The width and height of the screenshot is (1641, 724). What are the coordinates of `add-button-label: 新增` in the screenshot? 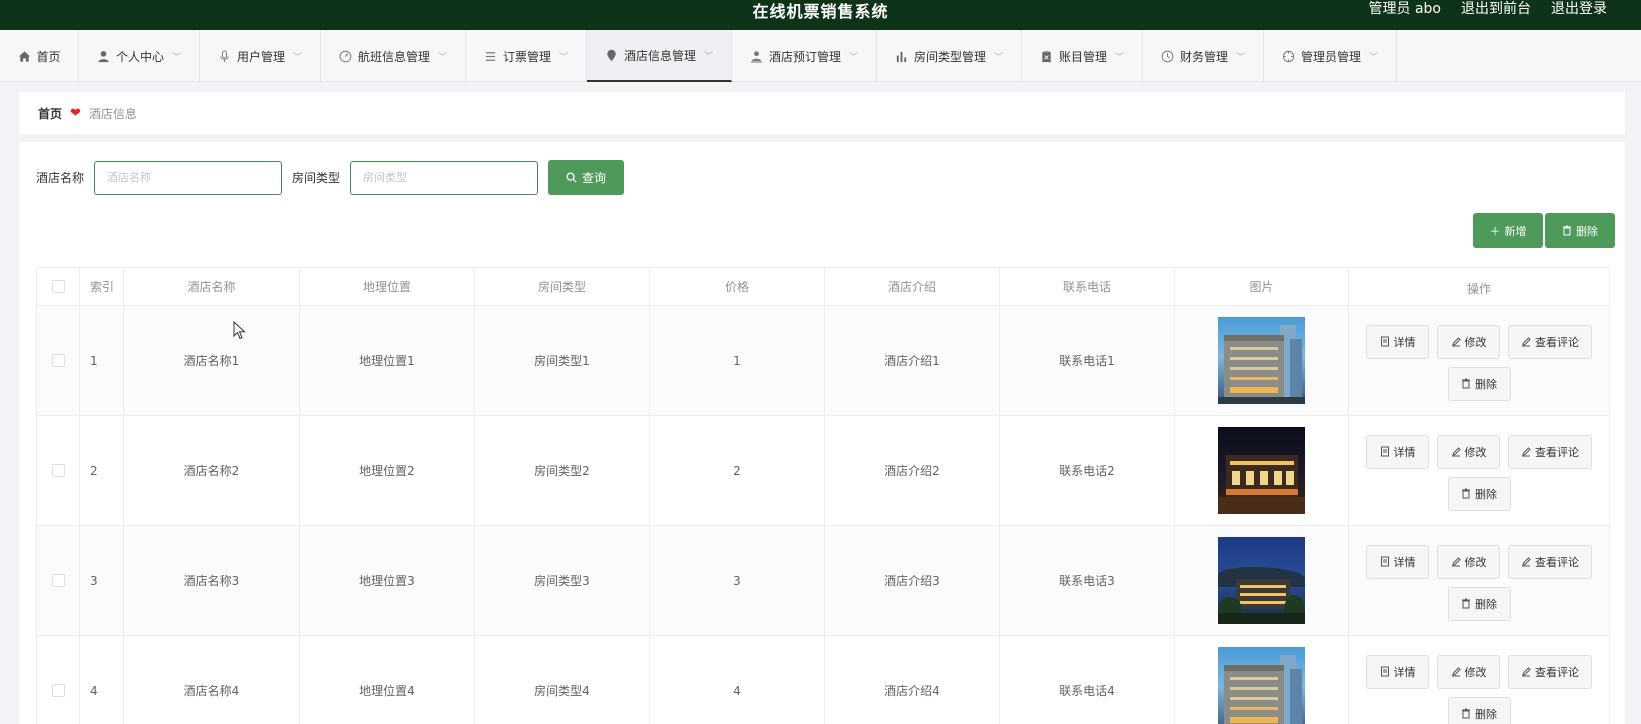 It's located at (1515, 231).